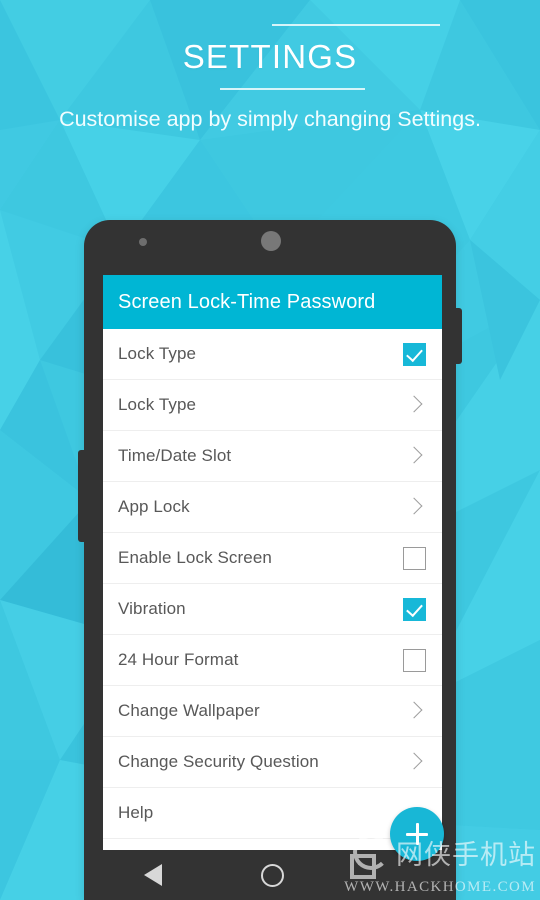 This screenshot has width=540, height=900. What do you see at coordinates (272, 711) in the screenshot?
I see `settings-row: Change Wallpaper` at bounding box center [272, 711].